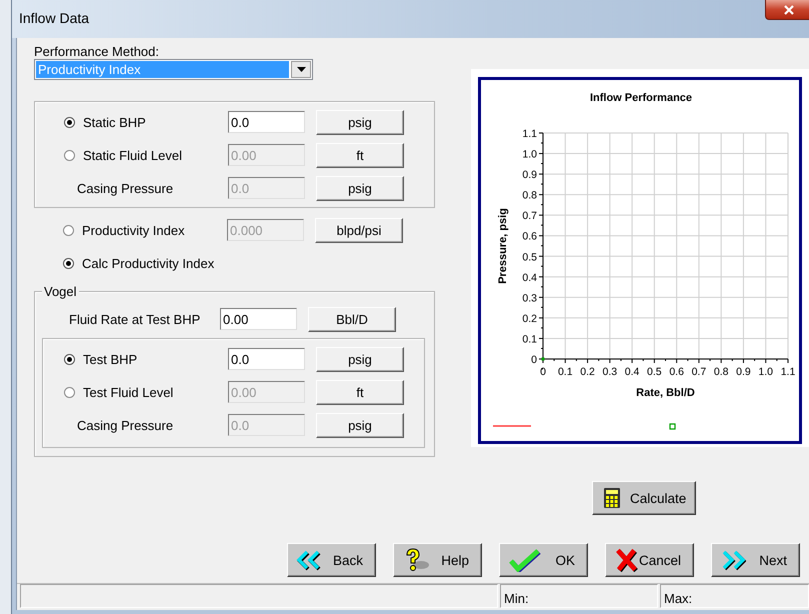 This screenshot has width=809, height=614. Describe the element at coordinates (301, 69) in the screenshot. I see `caret-icon` at that location.